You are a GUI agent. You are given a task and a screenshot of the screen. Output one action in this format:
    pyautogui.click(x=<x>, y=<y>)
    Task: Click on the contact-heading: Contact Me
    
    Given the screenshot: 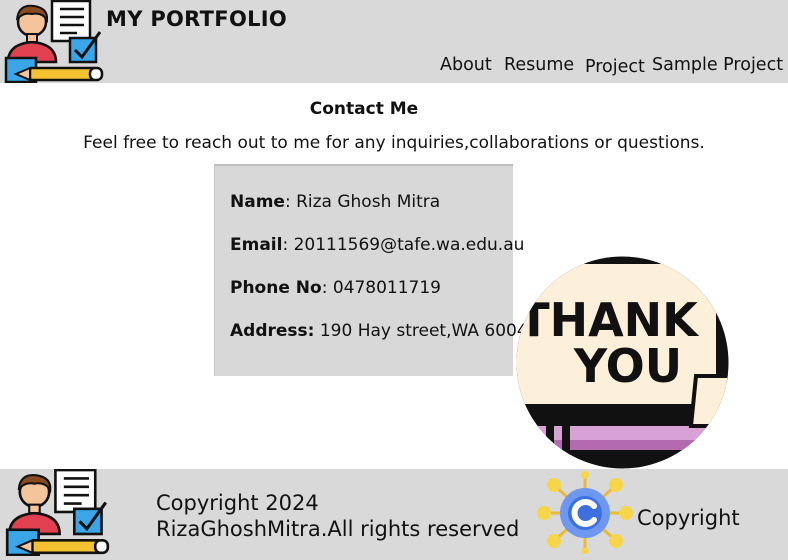 What is the action you would take?
    pyautogui.click(x=364, y=109)
    